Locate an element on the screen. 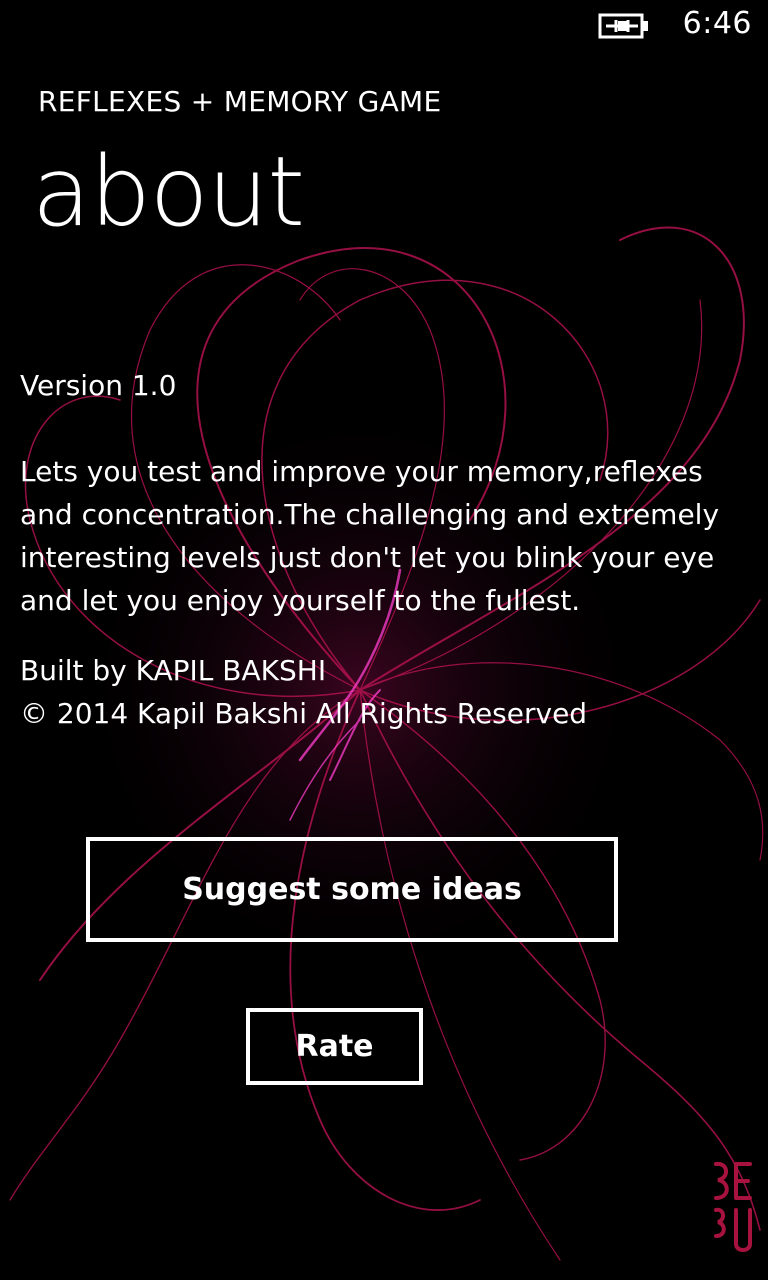  page-title: about is located at coordinates (168, 192).